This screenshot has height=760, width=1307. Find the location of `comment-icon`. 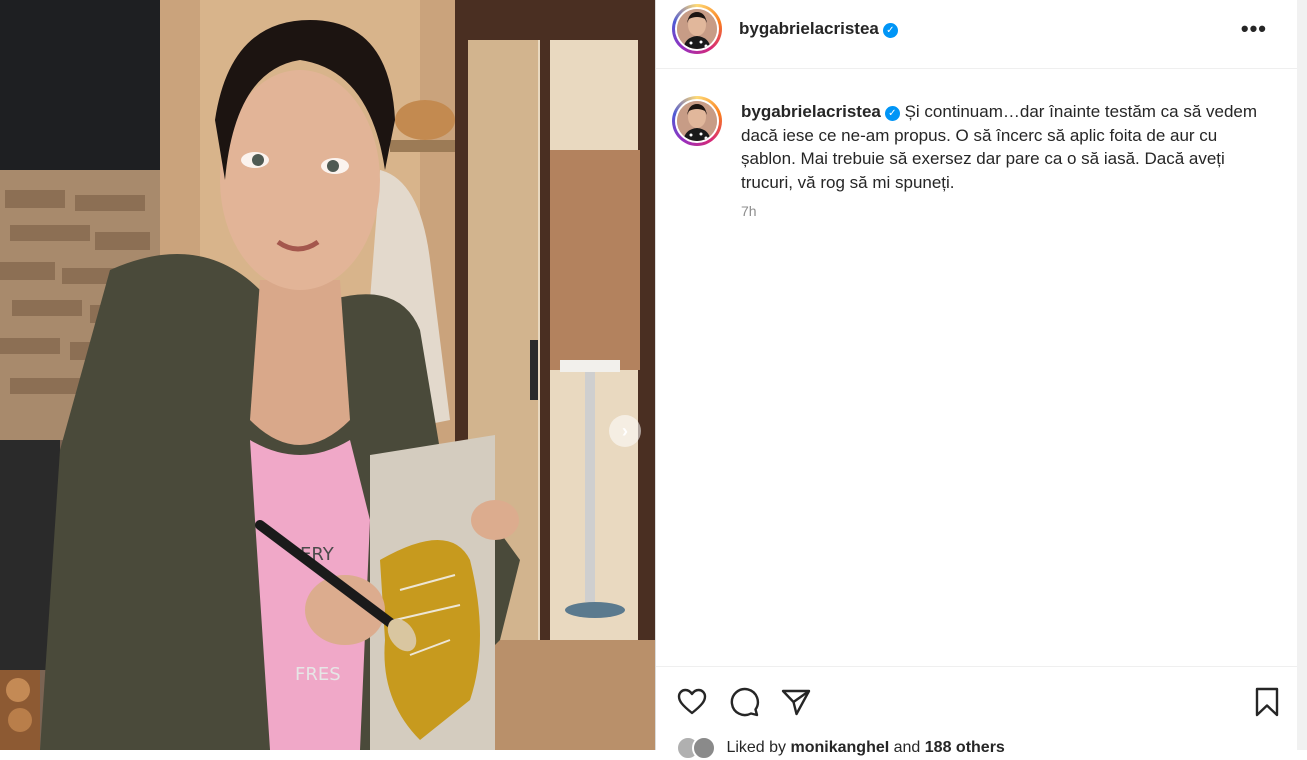

comment-icon is located at coordinates (745, 702).